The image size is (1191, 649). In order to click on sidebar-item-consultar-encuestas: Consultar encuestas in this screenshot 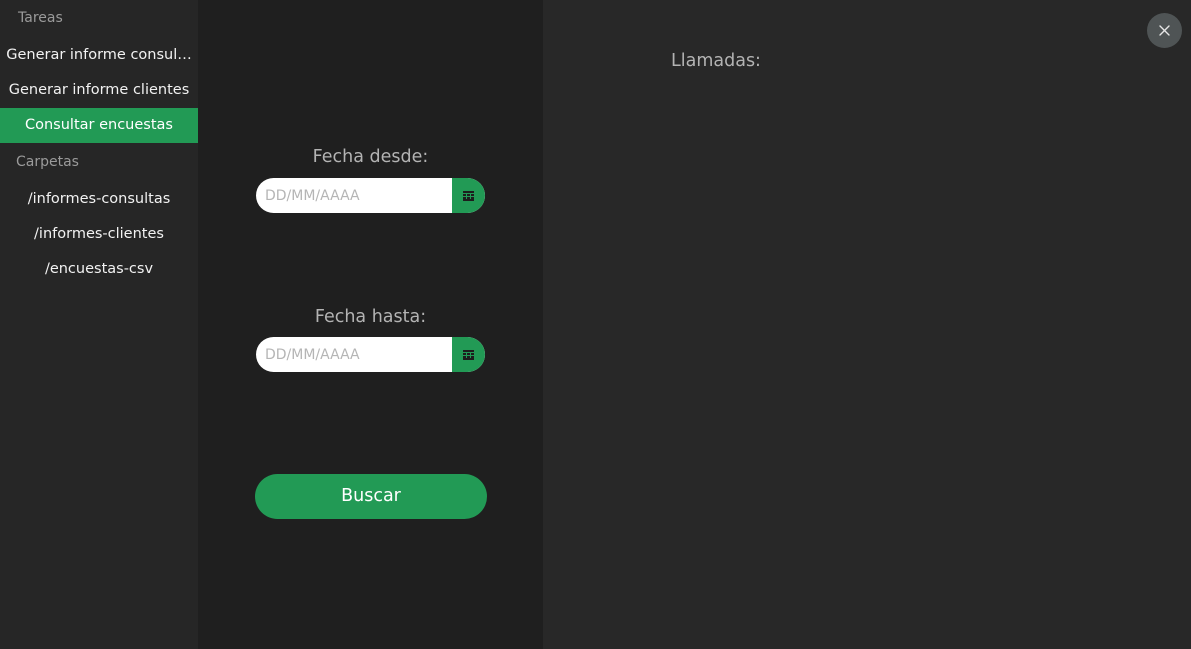, I will do `click(99, 125)`.